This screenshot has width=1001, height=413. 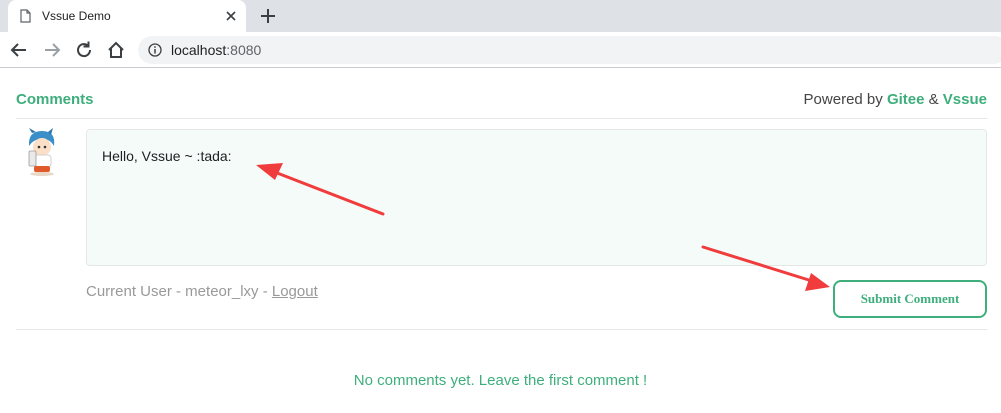 I want to click on current-user-line: Current User - meteor_lxy - Logout, so click(x=202, y=291).